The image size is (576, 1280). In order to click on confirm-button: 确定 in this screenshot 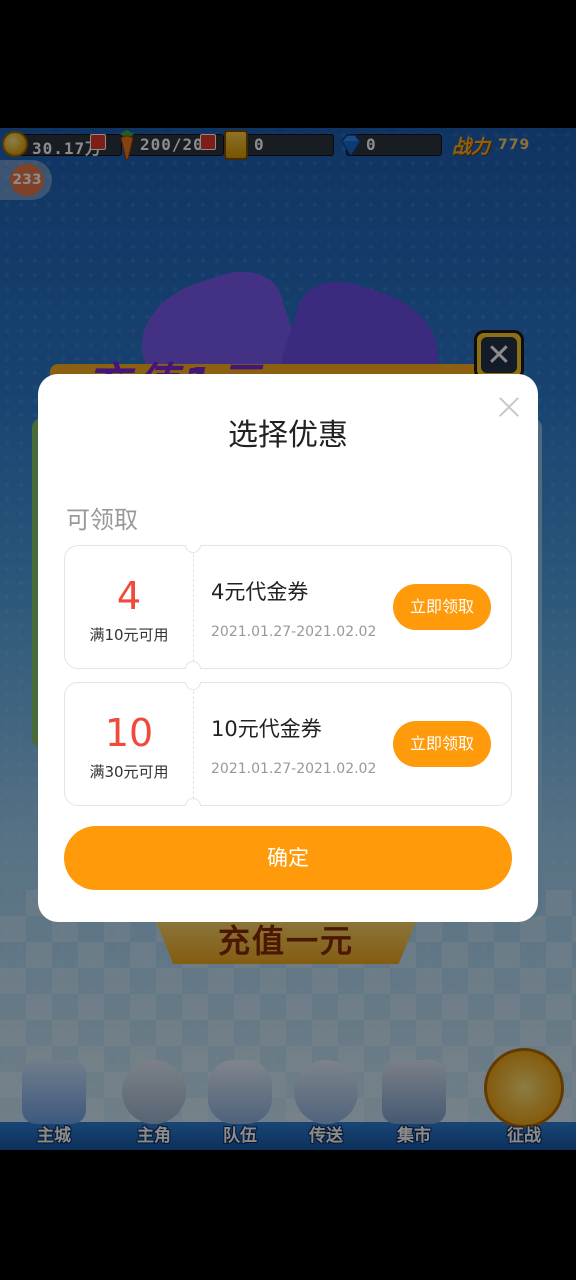, I will do `click(288, 858)`.